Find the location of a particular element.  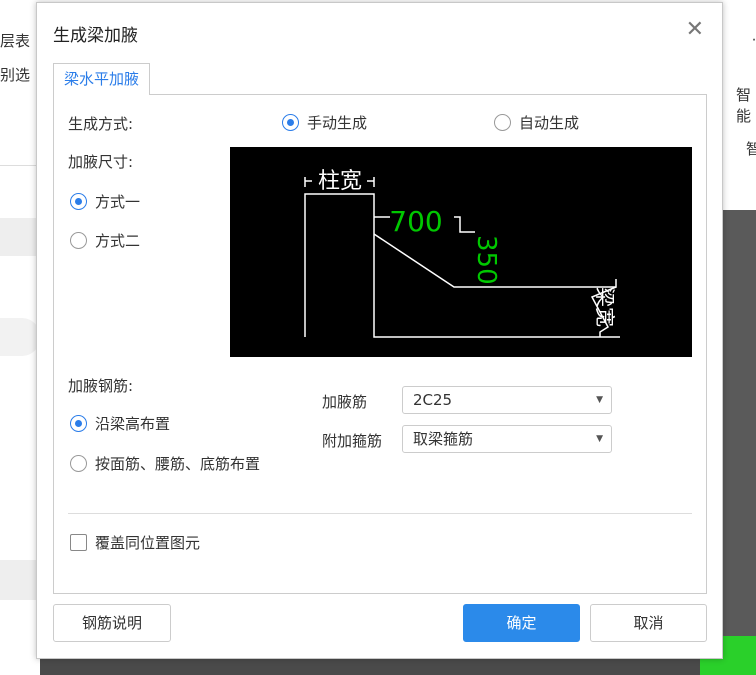

size-label: 加腋尺寸: is located at coordinates (101, 162).